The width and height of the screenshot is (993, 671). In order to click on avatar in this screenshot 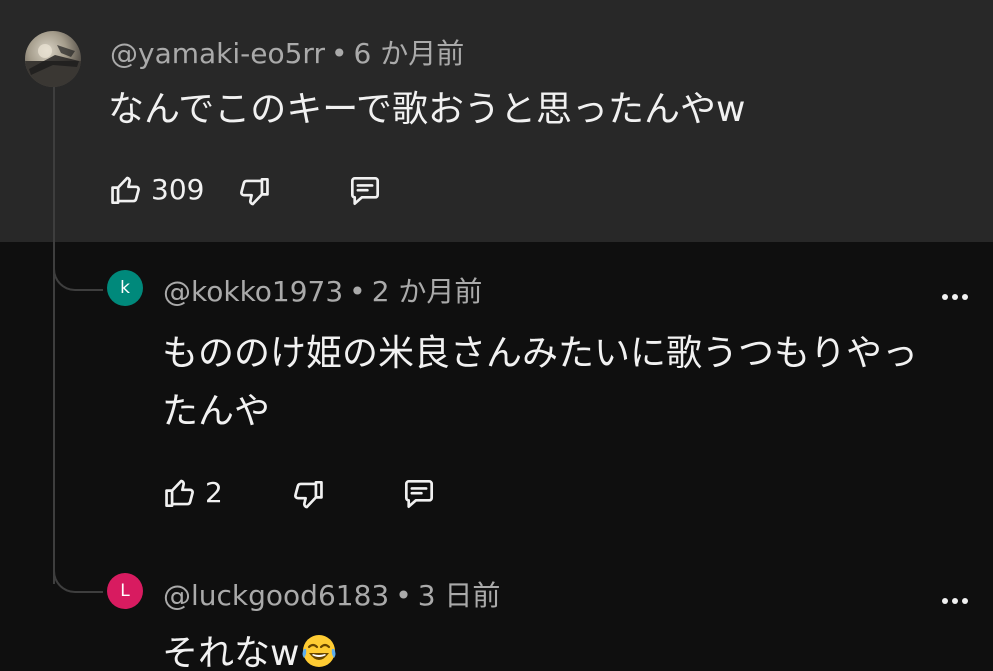, I will do `click(53, 59)`.